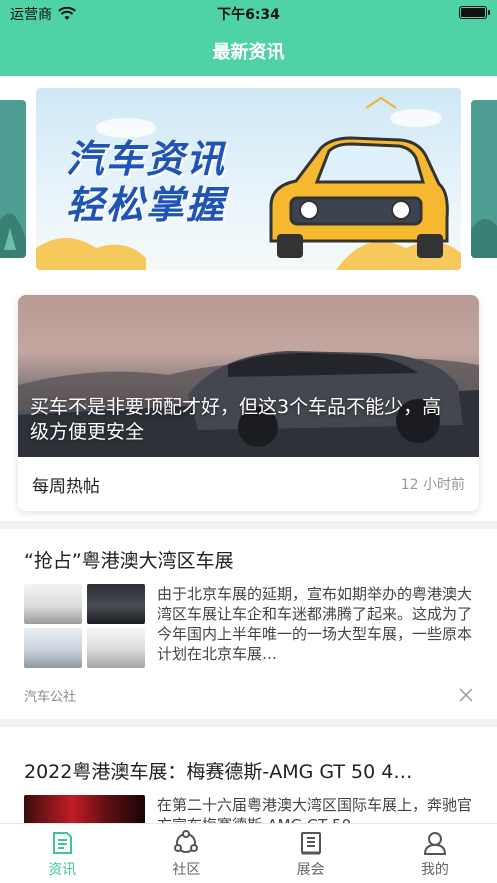 The width and height of the screenshot is (497, 883). Describe the element at coordinates (484, 179) in the screenshot. I see `banner-next-slide` at that location.